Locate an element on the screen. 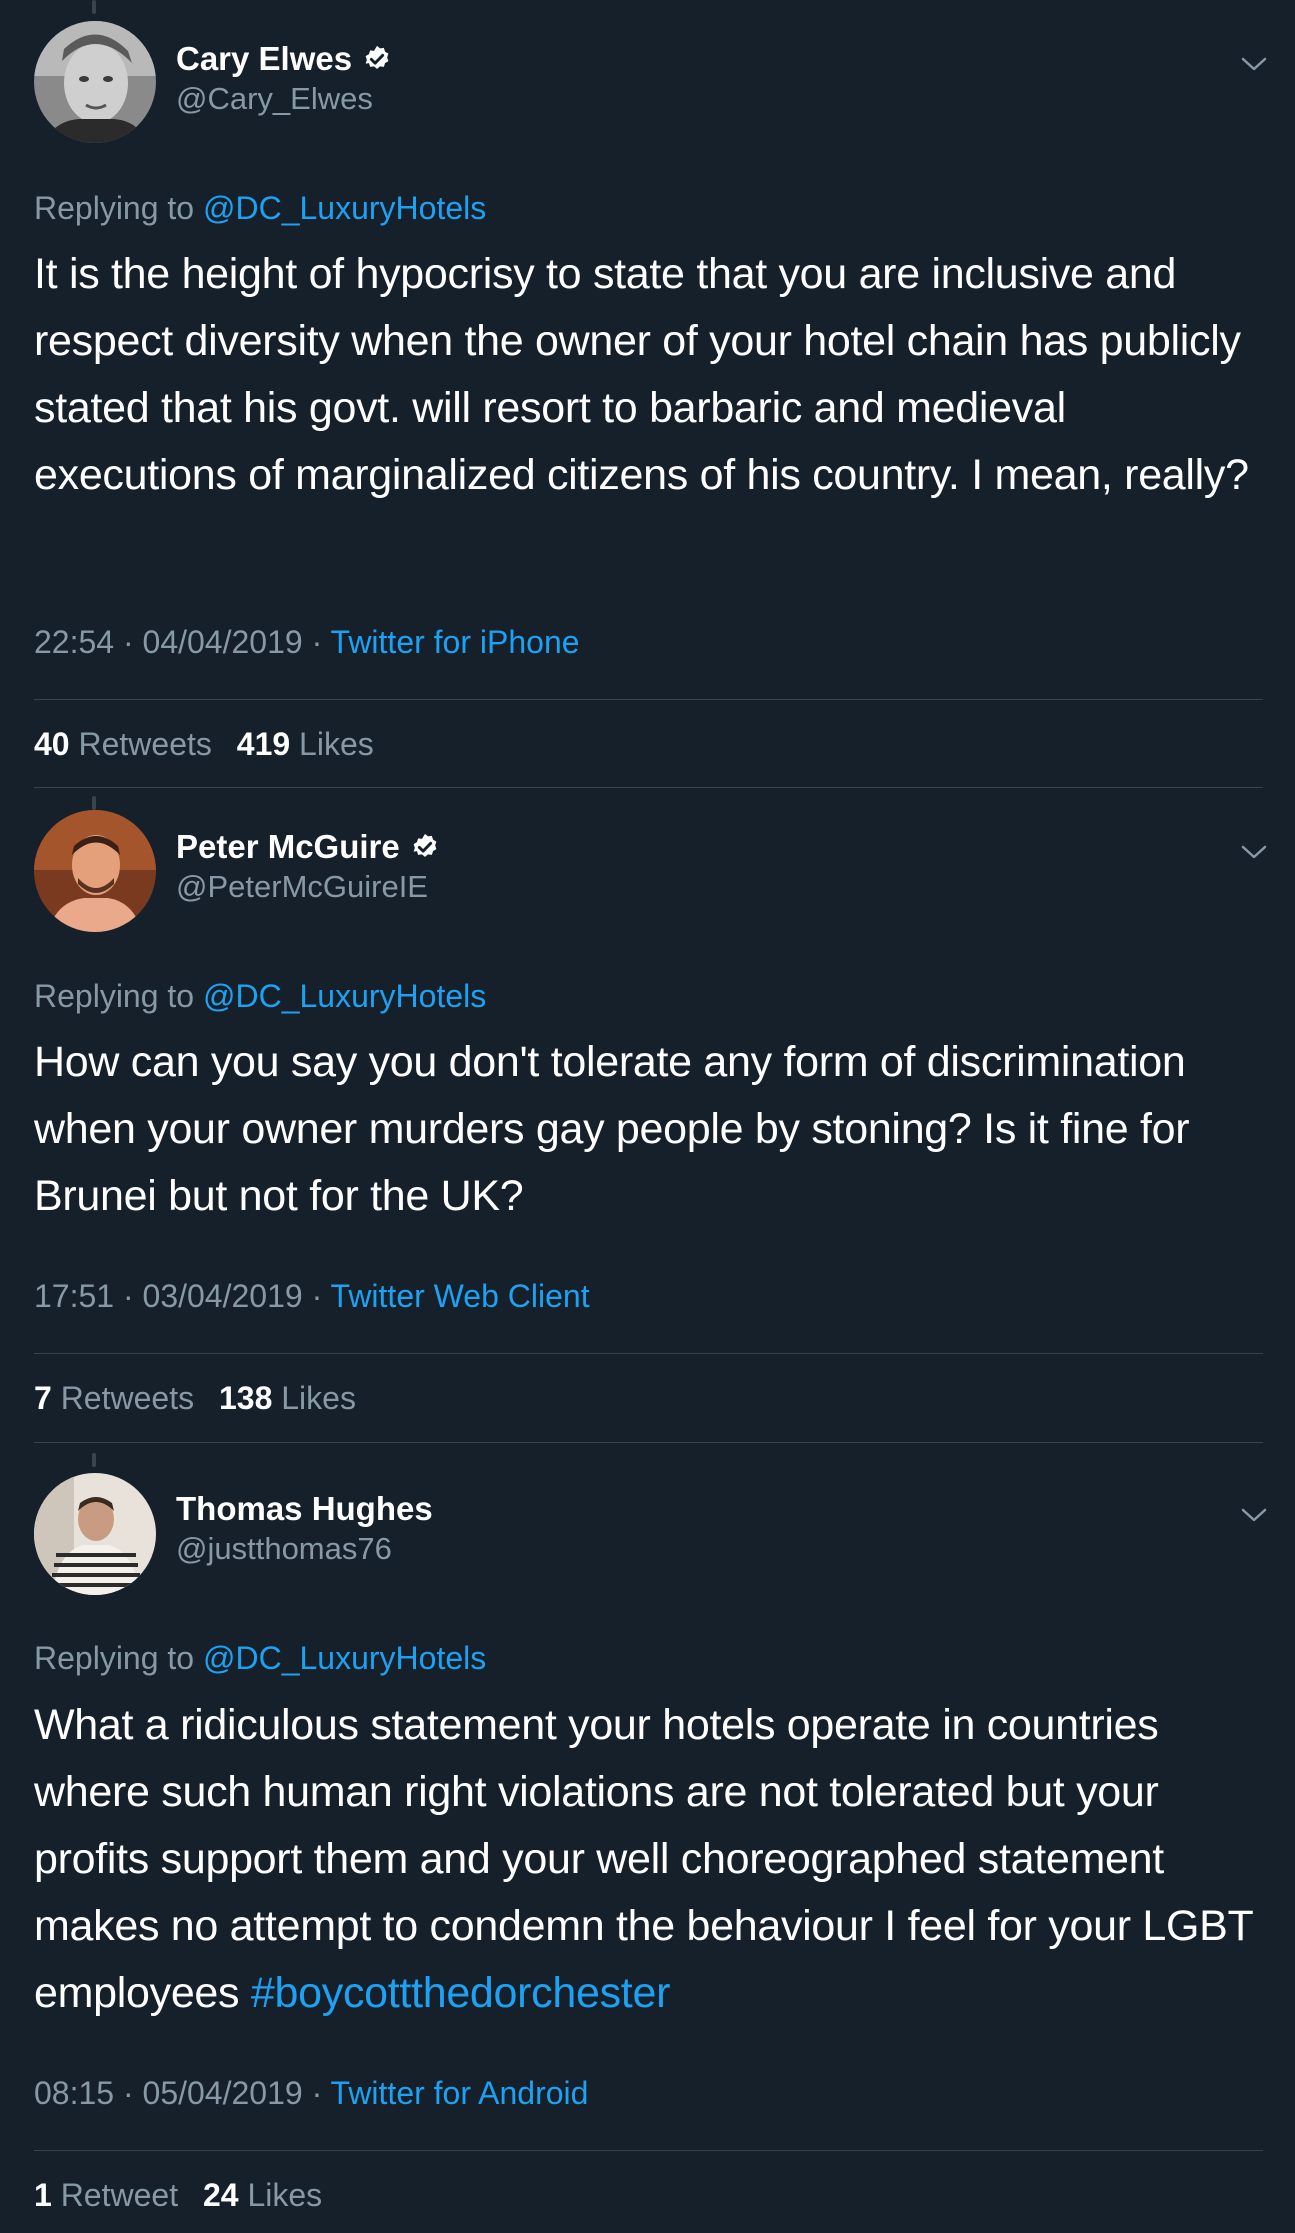  retweets-count: 1 is located at coordinates (43, 2195).